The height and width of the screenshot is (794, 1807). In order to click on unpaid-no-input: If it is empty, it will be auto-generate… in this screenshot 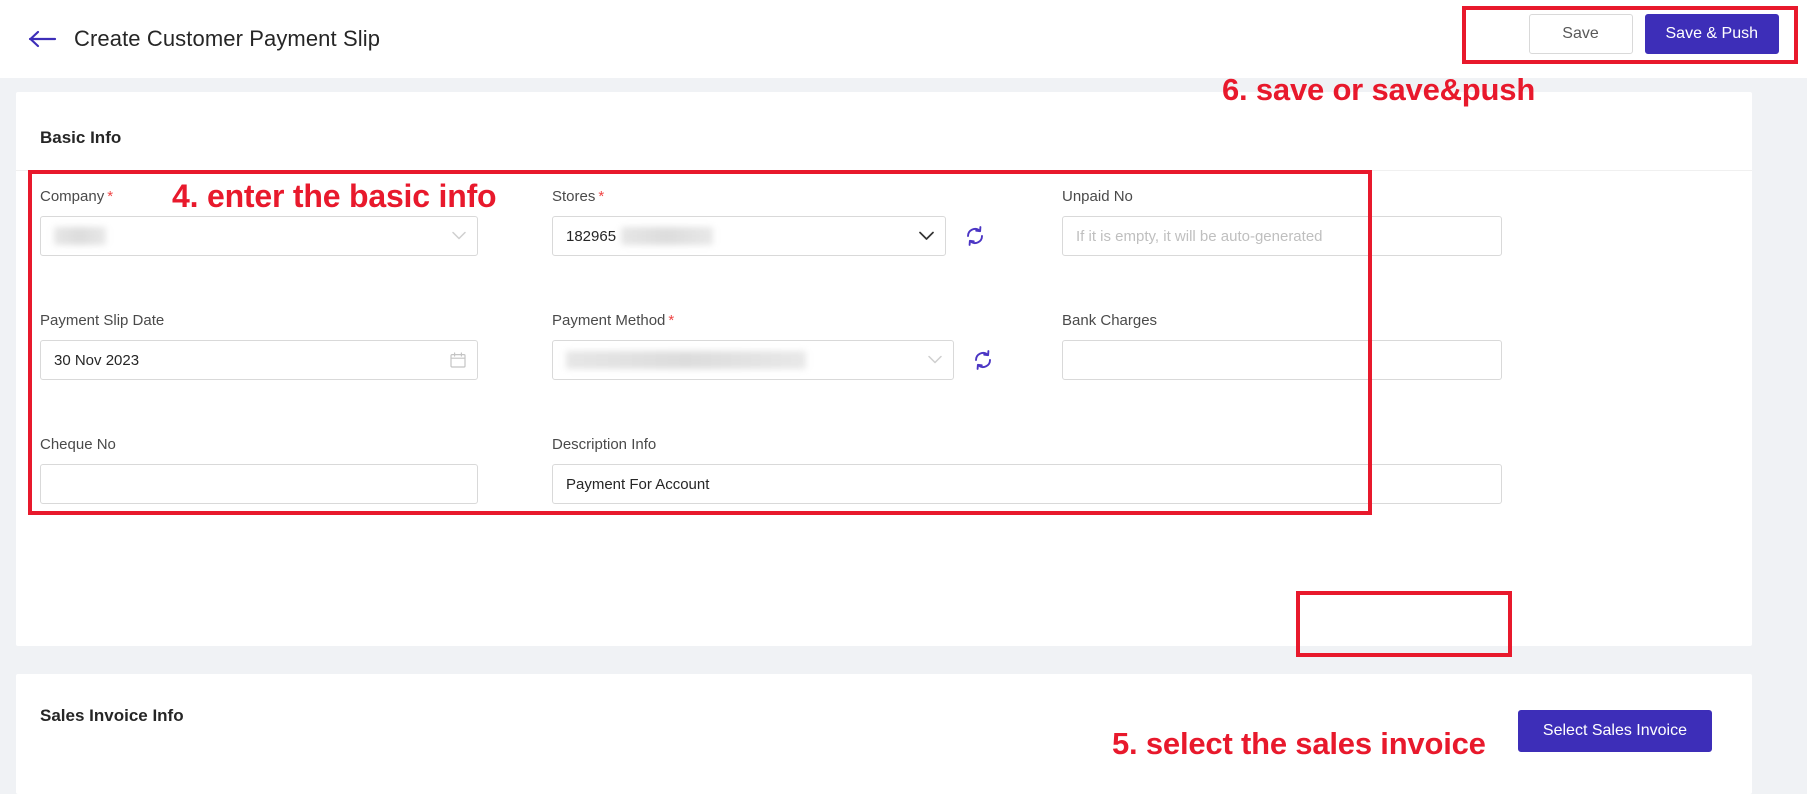, I will do `click(1282, 236)`.